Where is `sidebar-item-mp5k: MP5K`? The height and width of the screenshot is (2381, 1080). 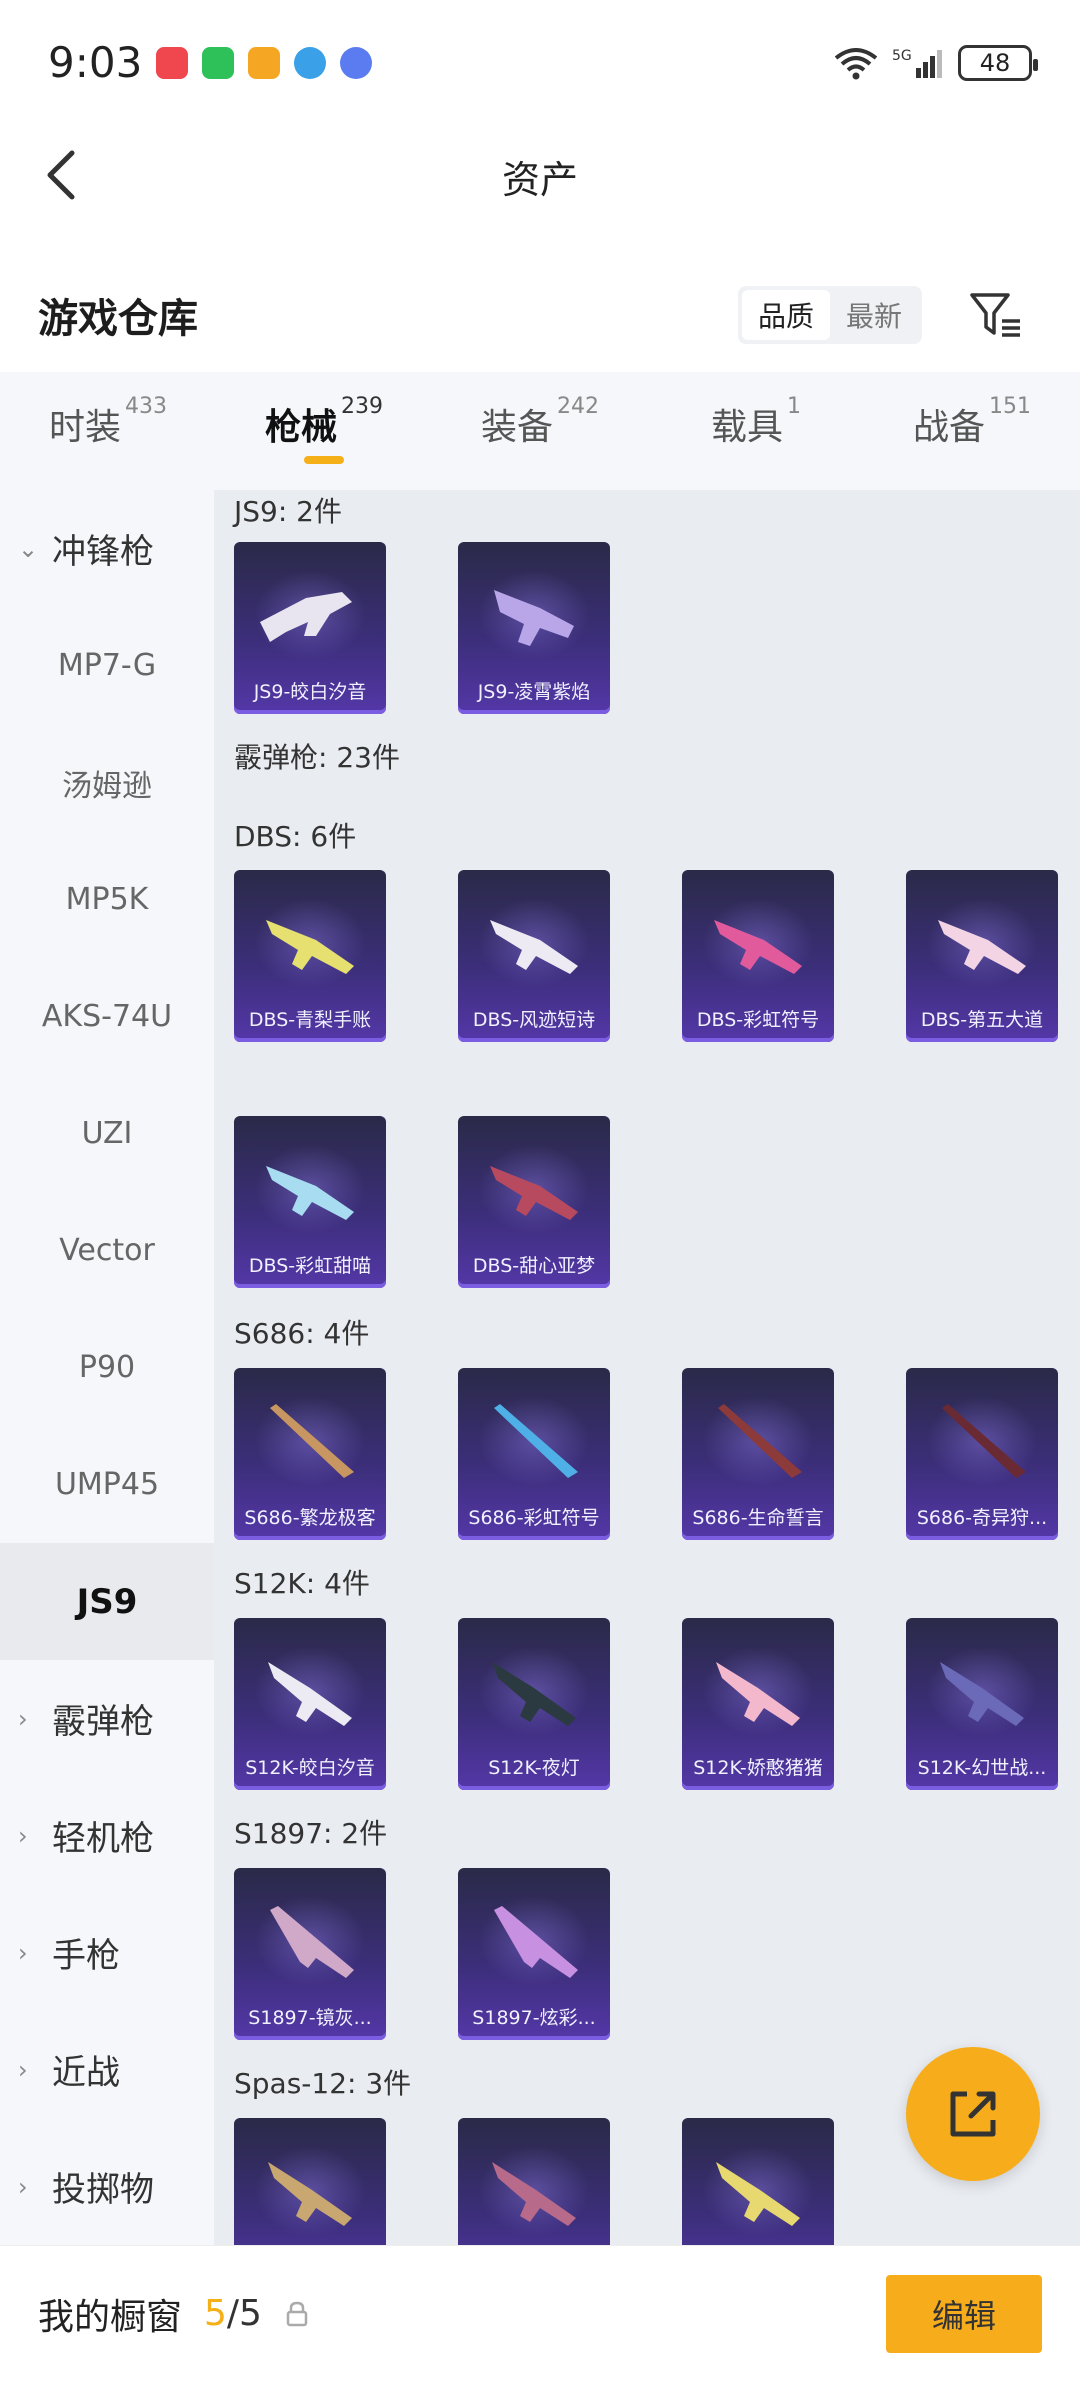
sidebar-item-mp5k: MP5K is located at coordinates (107, 899).